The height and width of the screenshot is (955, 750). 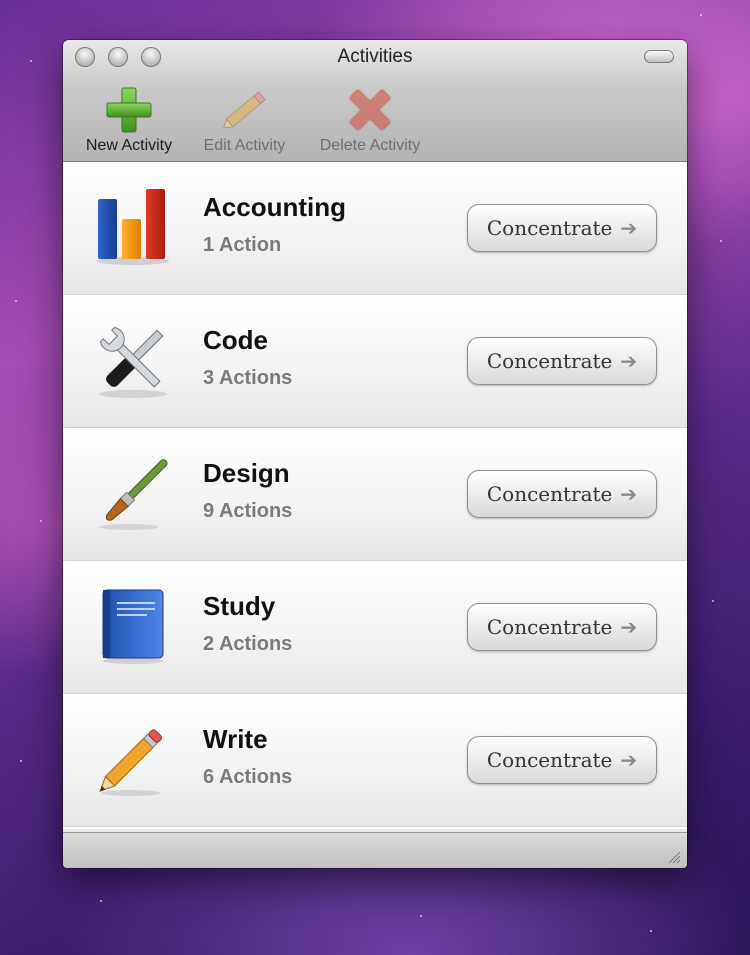 What do you see at coordinates (133, 227) in the screenshot?
I see `bar-chart-icon` at bounding box center [133, 227].